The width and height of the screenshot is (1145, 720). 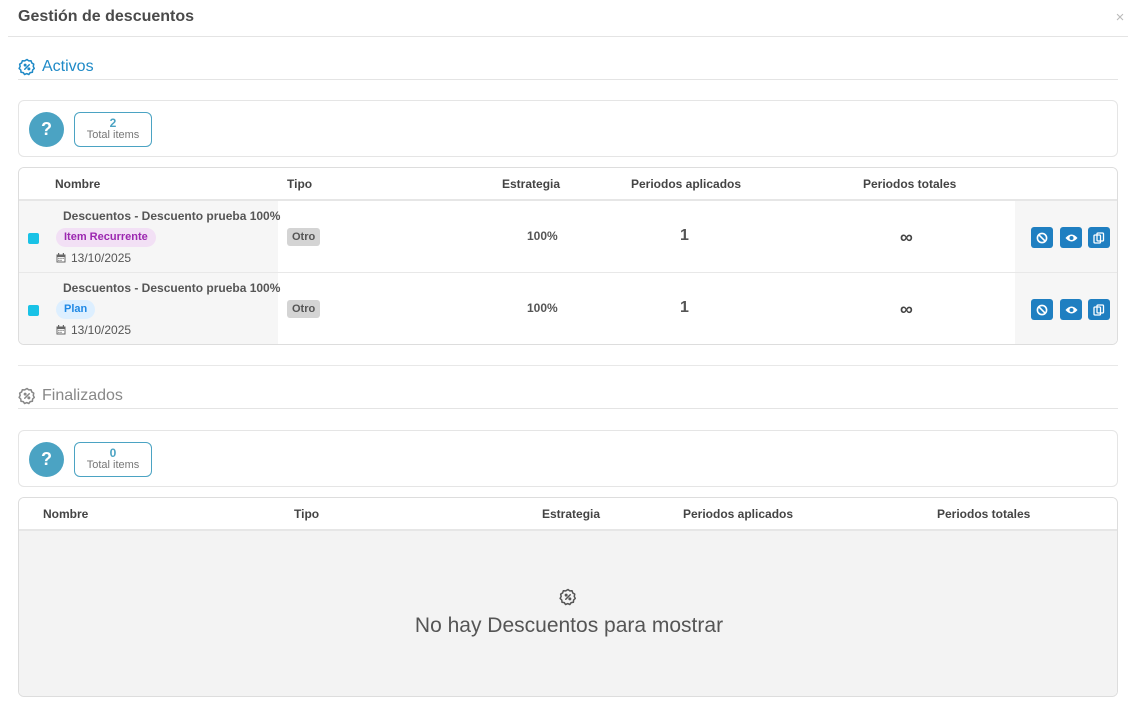 I want to click on total-items-badge: 2 Total items, so click(x=113, y=129).